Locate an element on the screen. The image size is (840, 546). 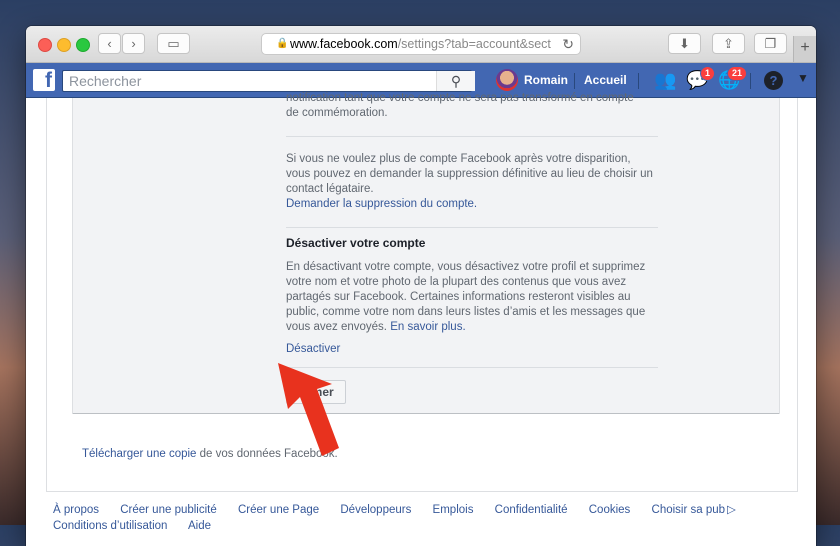
forward-button: › is located at coordinates (133, 43).